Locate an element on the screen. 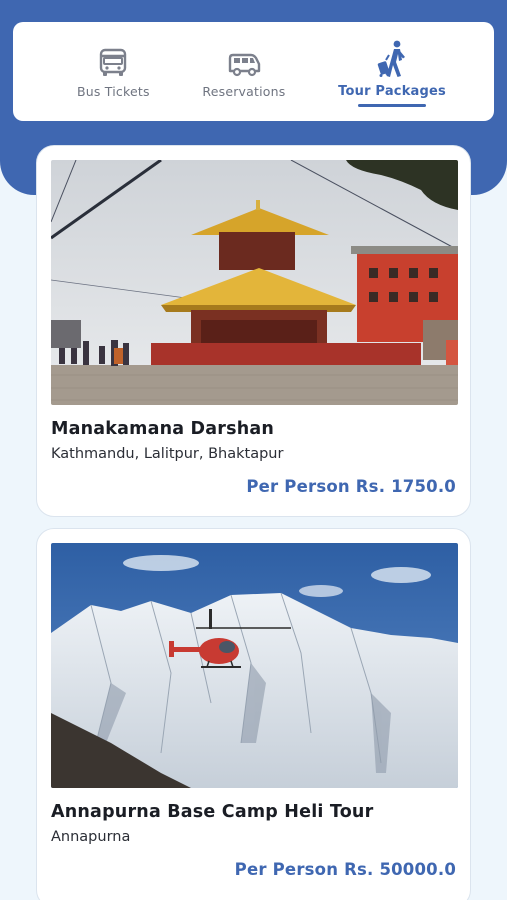 This screenshot has width=507, height=900. tab-bus-tickets: Bus Tickets is located at coordinates (113, 71).